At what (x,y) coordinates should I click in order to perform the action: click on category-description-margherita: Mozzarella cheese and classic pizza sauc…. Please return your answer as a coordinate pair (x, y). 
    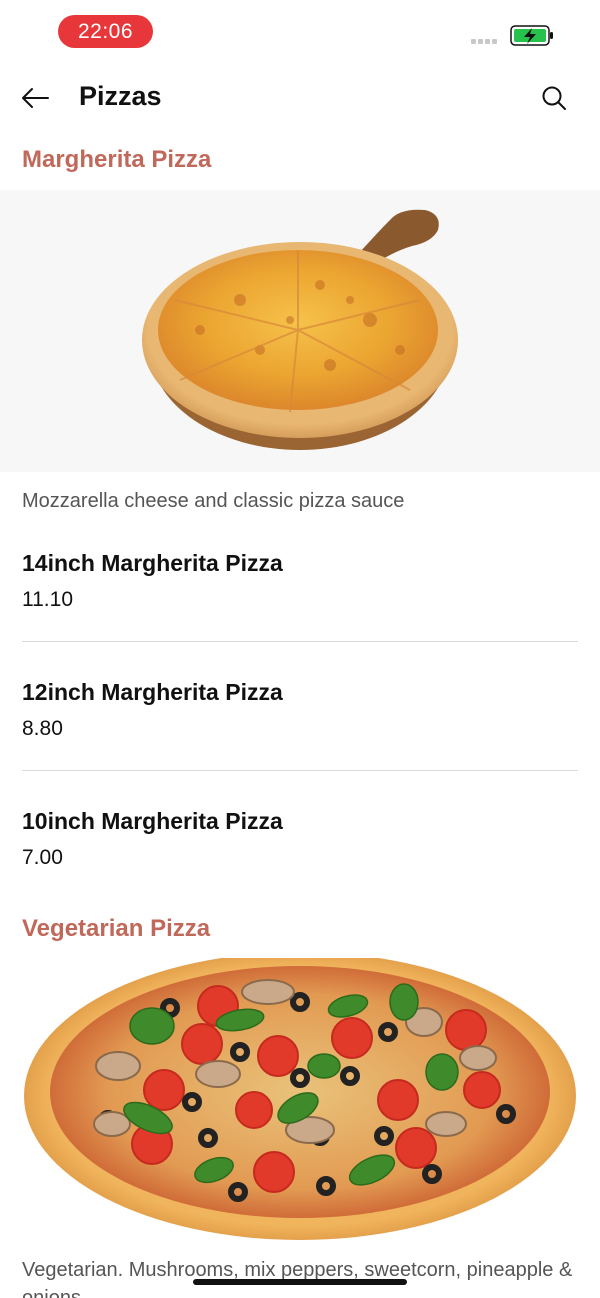
    Looking at the image, I should click on (213, 501).